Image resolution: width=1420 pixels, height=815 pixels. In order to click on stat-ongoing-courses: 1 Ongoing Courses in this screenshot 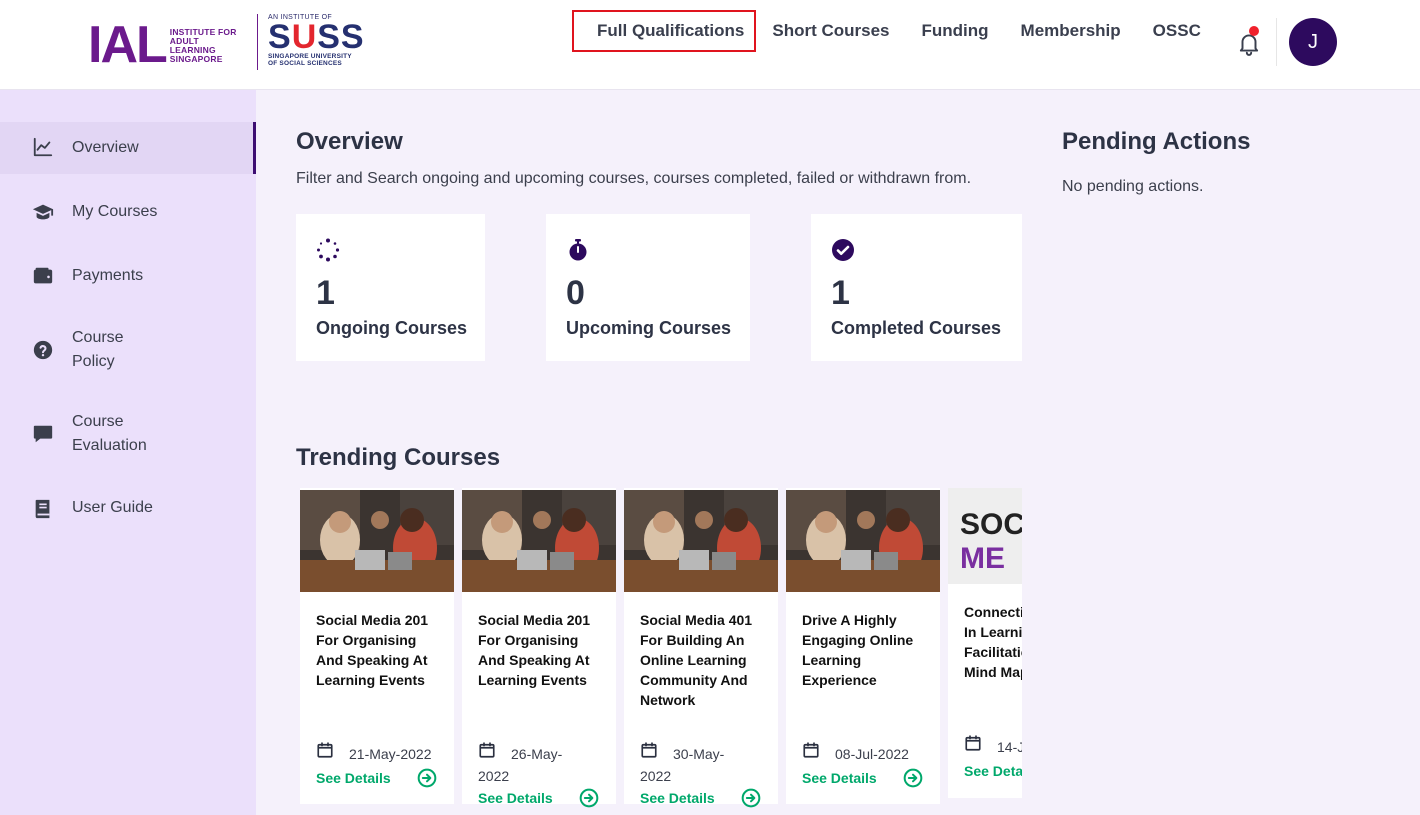, I will do `click(390, 287)`.